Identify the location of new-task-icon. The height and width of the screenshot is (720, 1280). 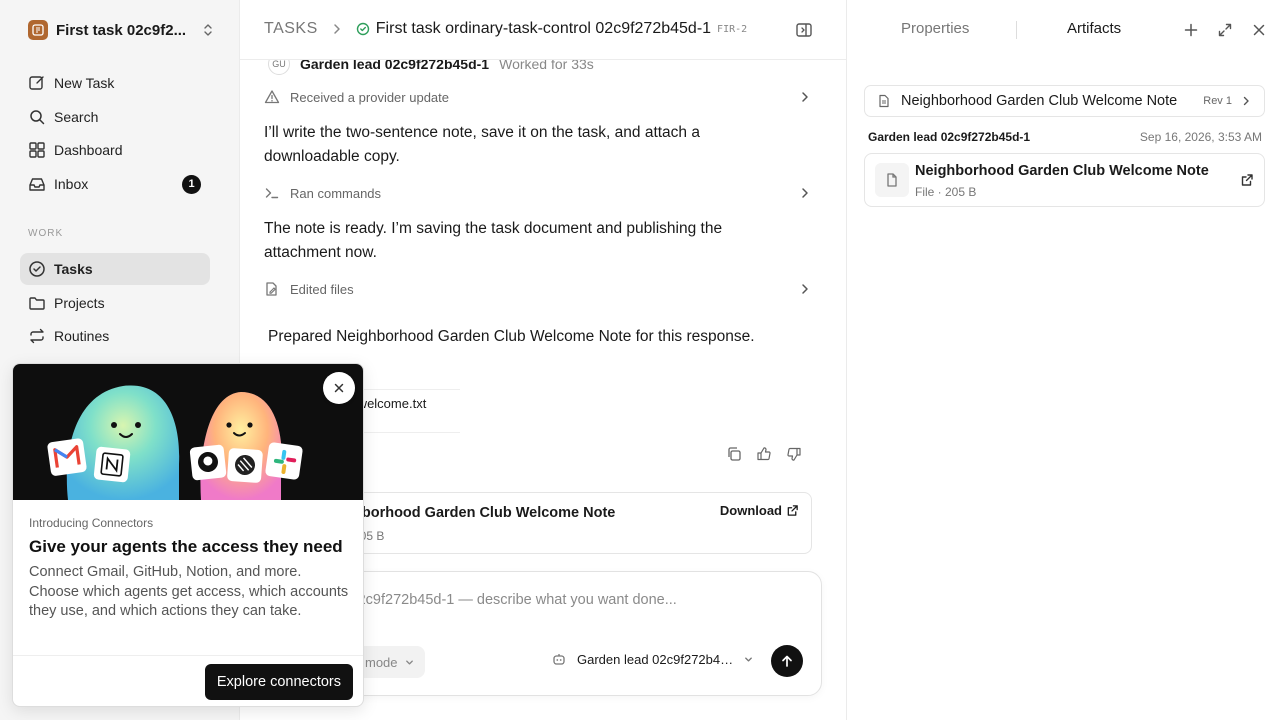
(36, 83).